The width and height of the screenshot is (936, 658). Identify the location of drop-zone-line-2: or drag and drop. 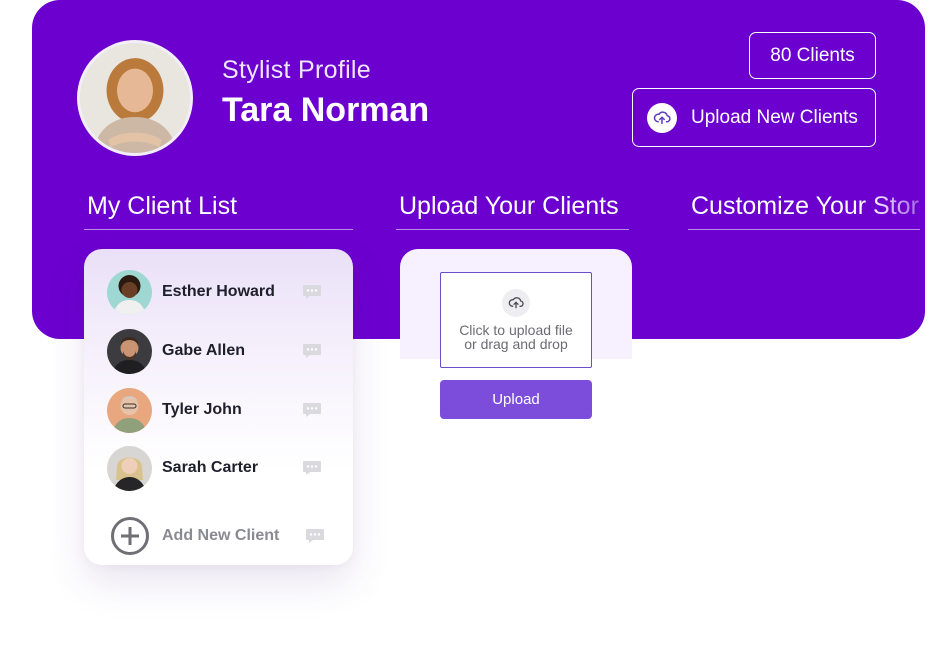
(516, 344).